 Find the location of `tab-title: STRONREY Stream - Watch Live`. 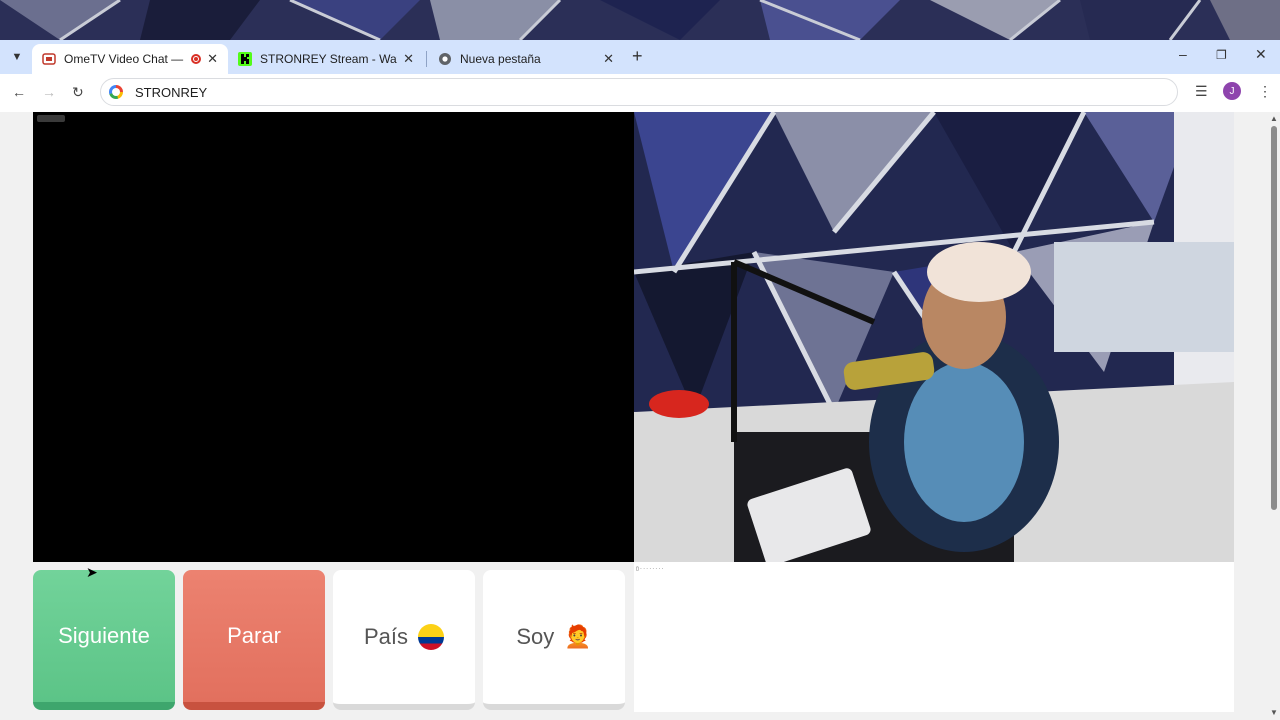

tab-title: STRONREY Stream - Watch Live is located at coordinates (328, 59).